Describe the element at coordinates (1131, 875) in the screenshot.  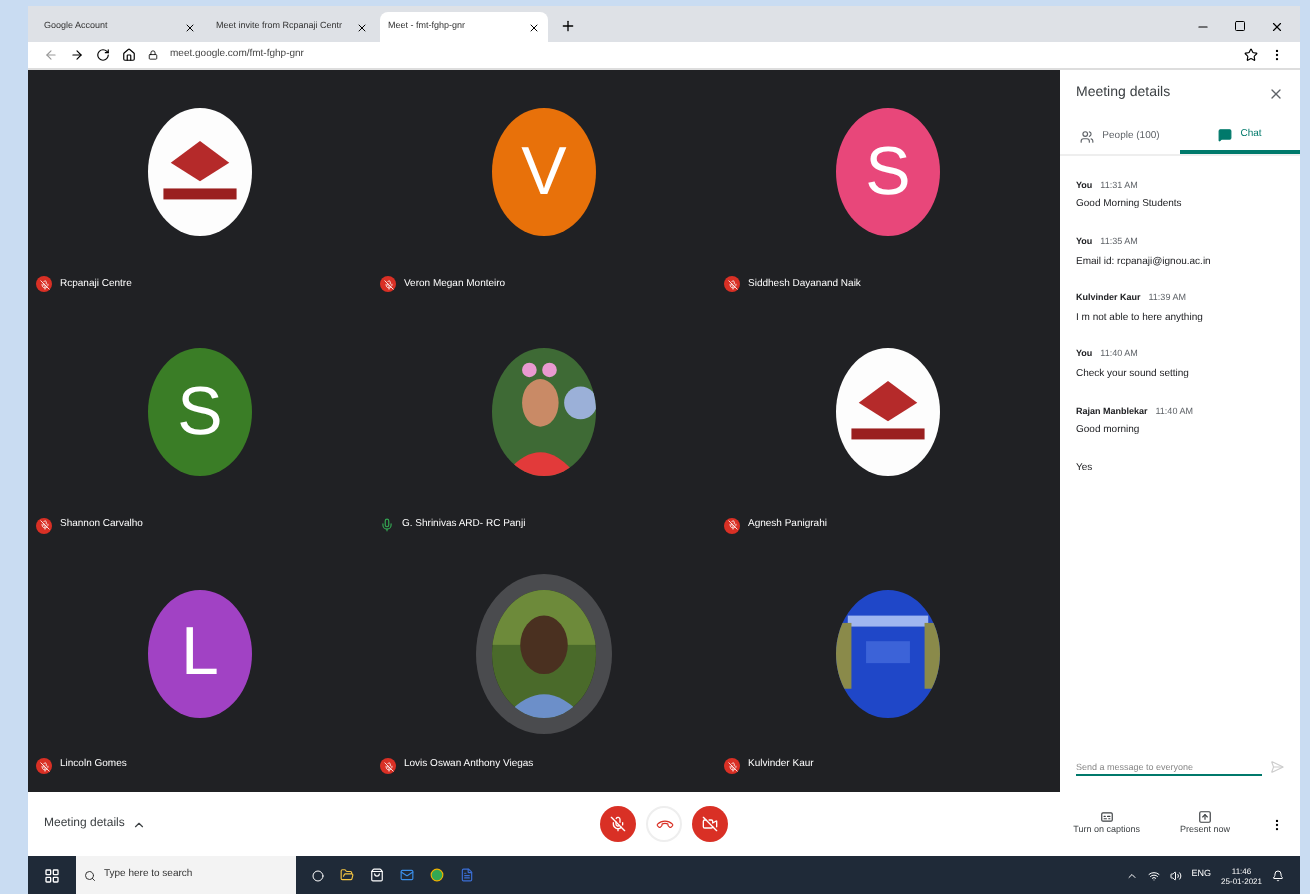
I see `tray-icon` at that location.